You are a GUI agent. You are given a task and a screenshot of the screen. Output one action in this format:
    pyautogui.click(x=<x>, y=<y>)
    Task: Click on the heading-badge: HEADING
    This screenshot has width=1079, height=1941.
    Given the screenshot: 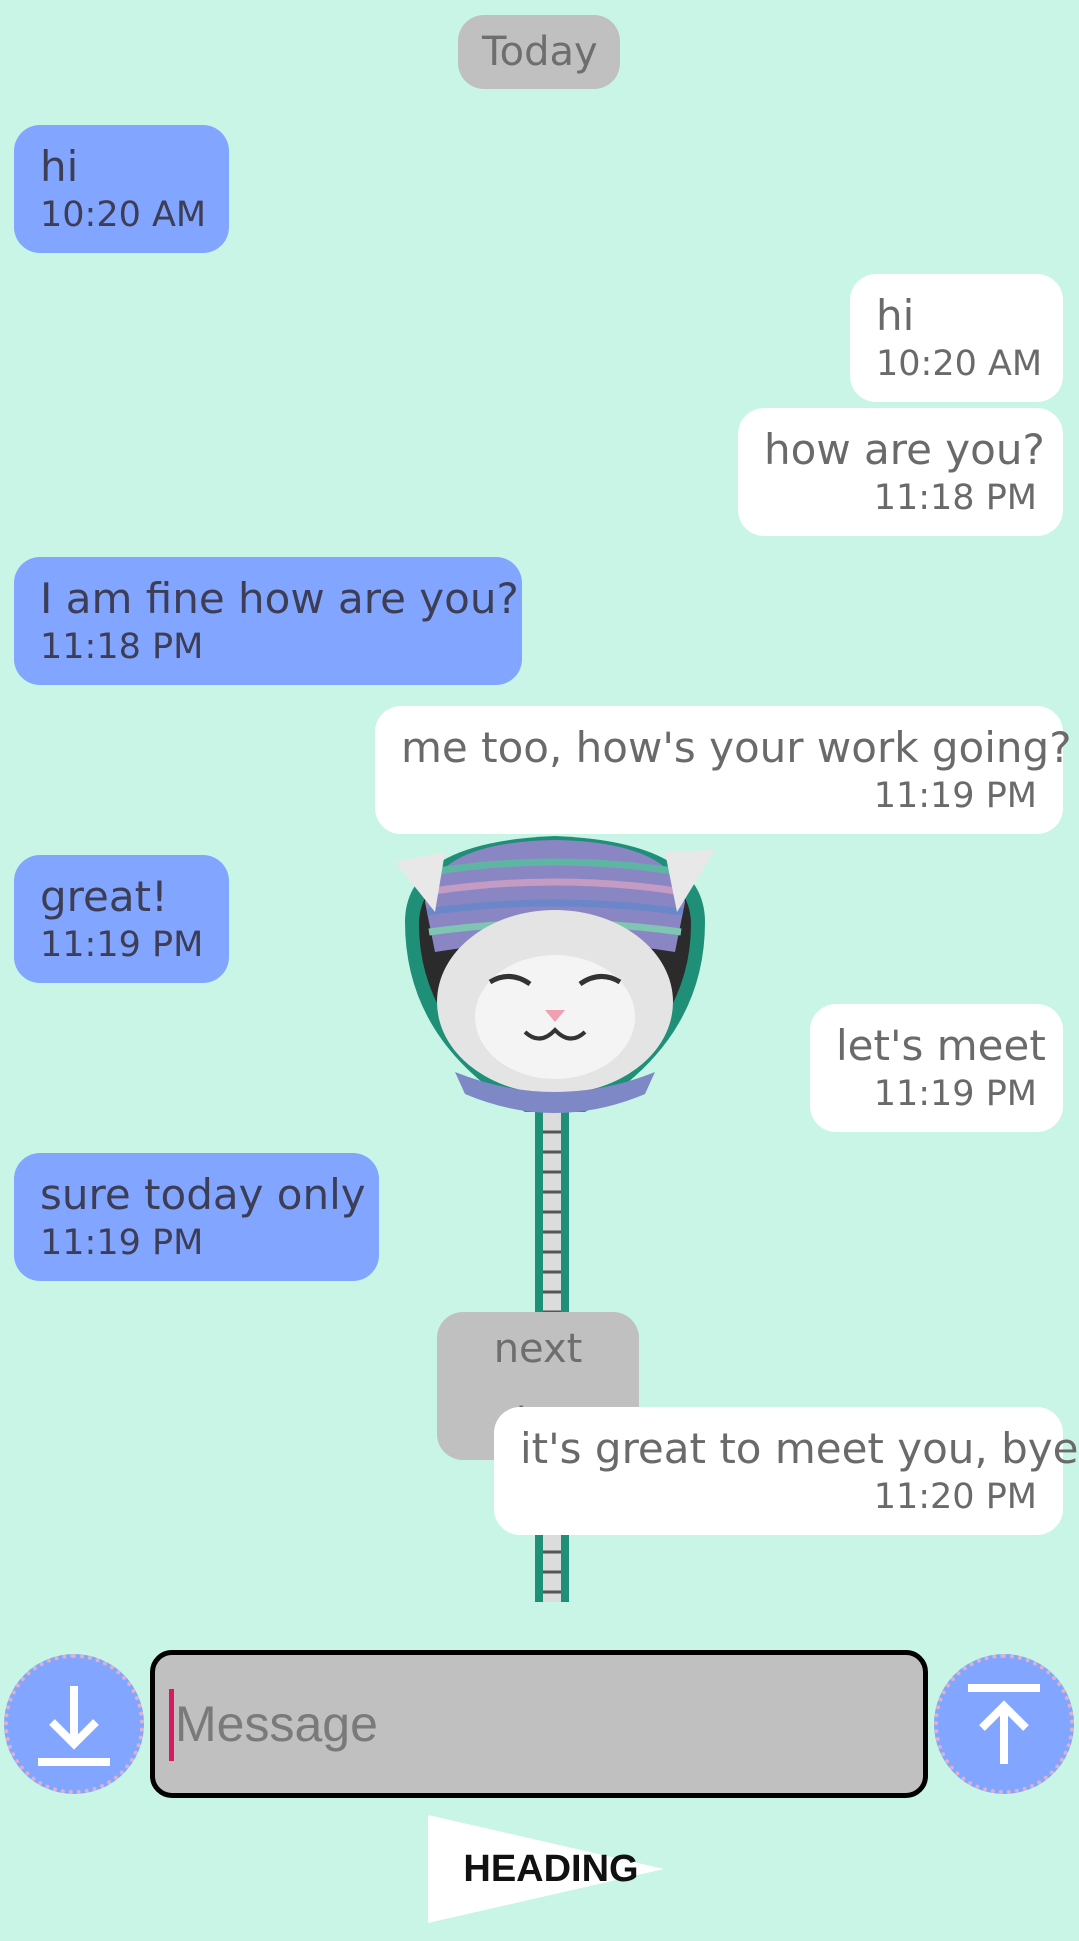 What is the action you would take?
    pyautogui.click(x=546, y=1869)
    